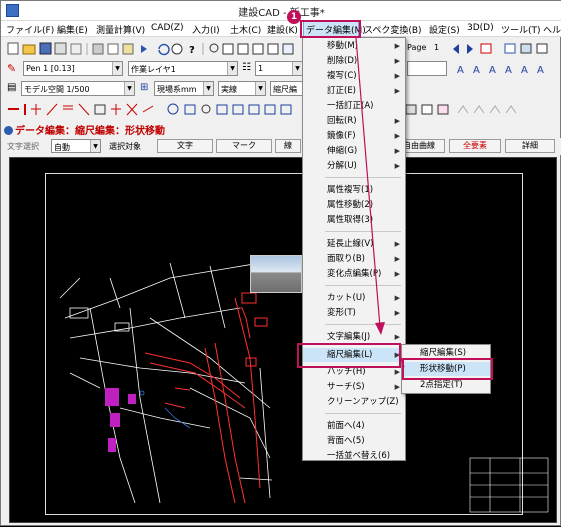 This screenshot has width=561, height=527. I want to click on menu-item-search: サーチ(S) ▶, so click(354, 387).